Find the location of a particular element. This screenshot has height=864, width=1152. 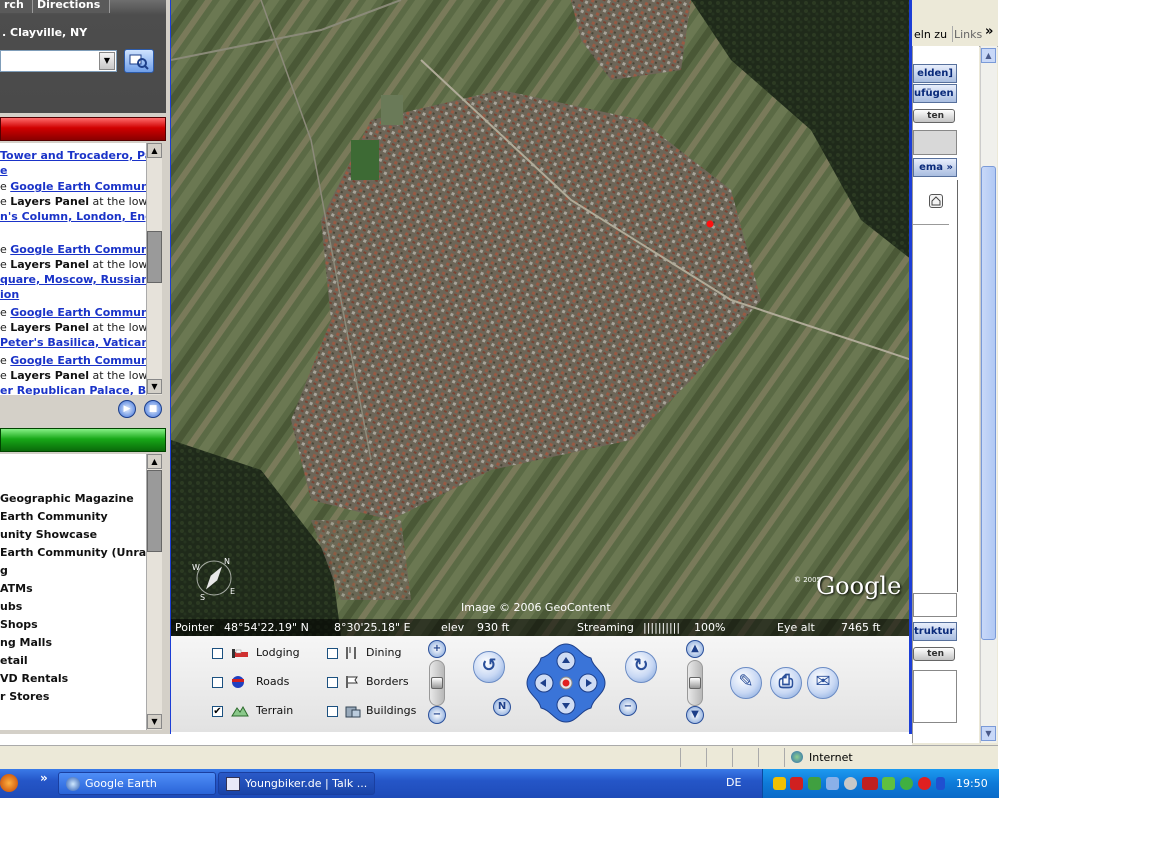

search-go-button is located at coordinates (139, 61).